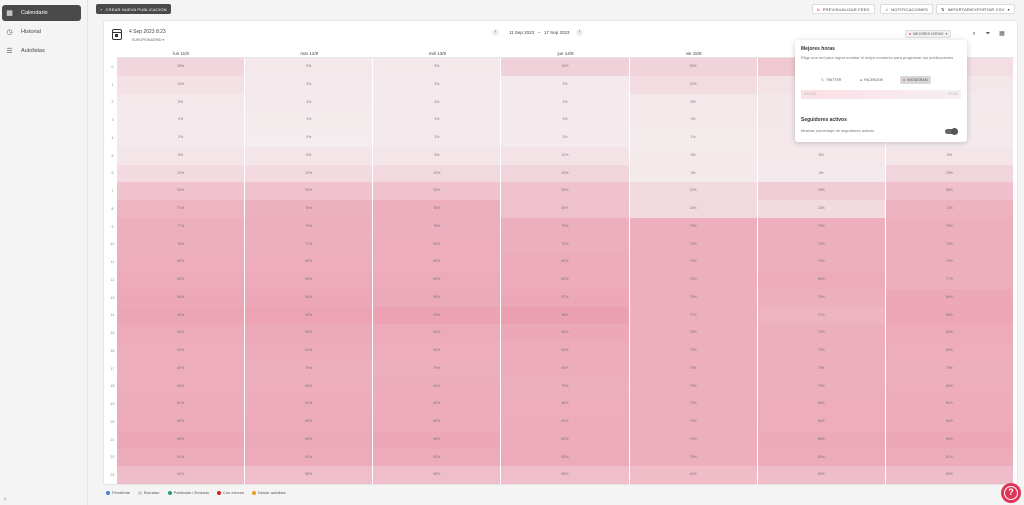 The height and width of the screenshot is (505, 1024). What do you see at coordinates (915, 80) in the screenshot?
I see `network-instagram-button: ◘ Instagram` at bounding box center [915, 80].